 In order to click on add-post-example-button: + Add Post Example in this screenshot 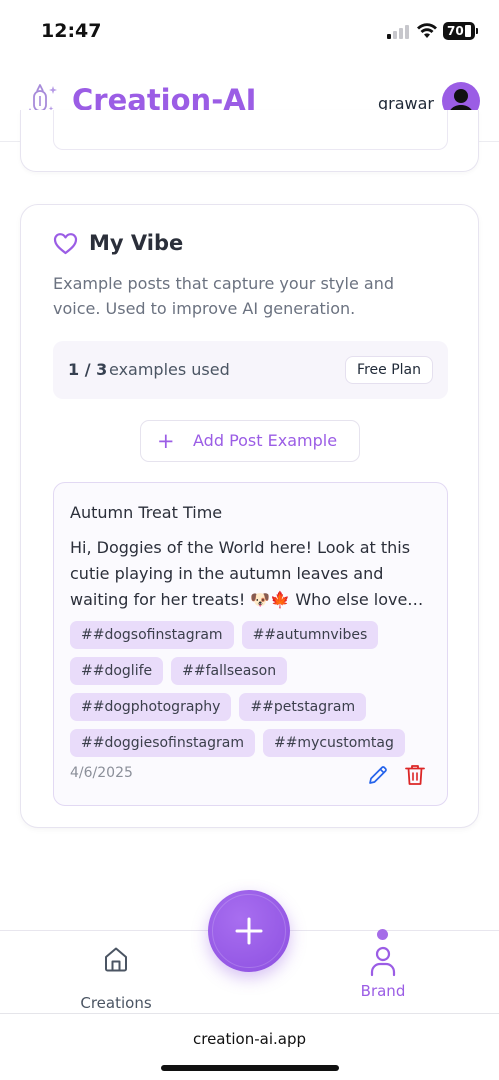, I will do `click(250, 441)`.